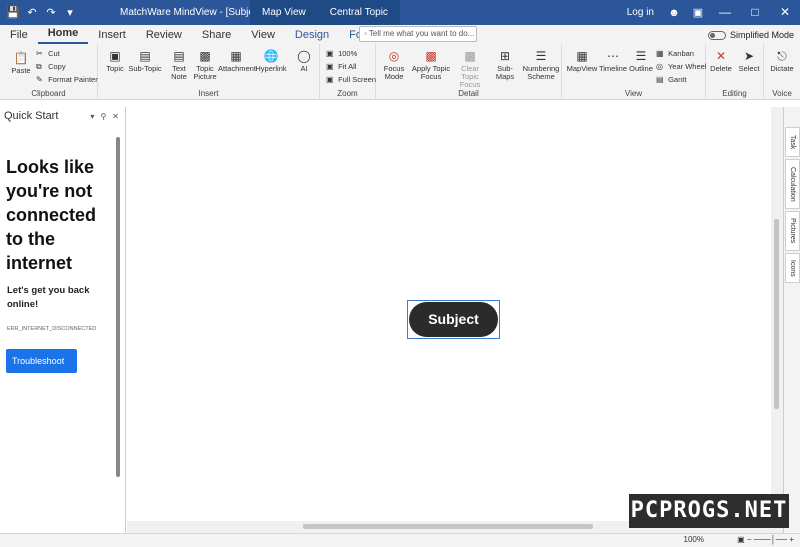 This screenshot has width=800, height=547. I want to click on display-options-icon: ▣, so click(698, 12).